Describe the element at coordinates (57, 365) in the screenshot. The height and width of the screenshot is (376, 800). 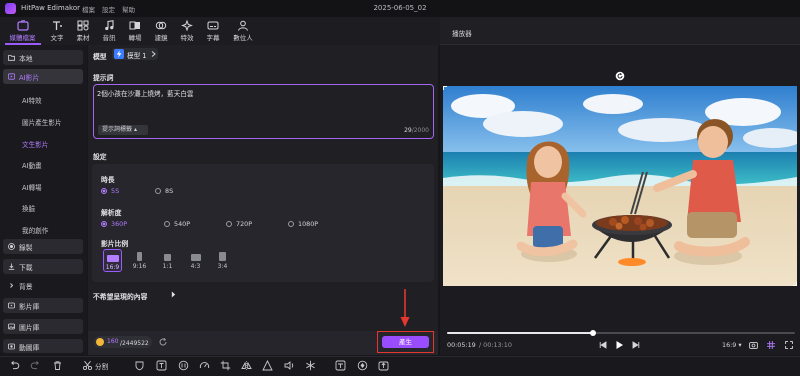
I see `delete-icon` at that location.